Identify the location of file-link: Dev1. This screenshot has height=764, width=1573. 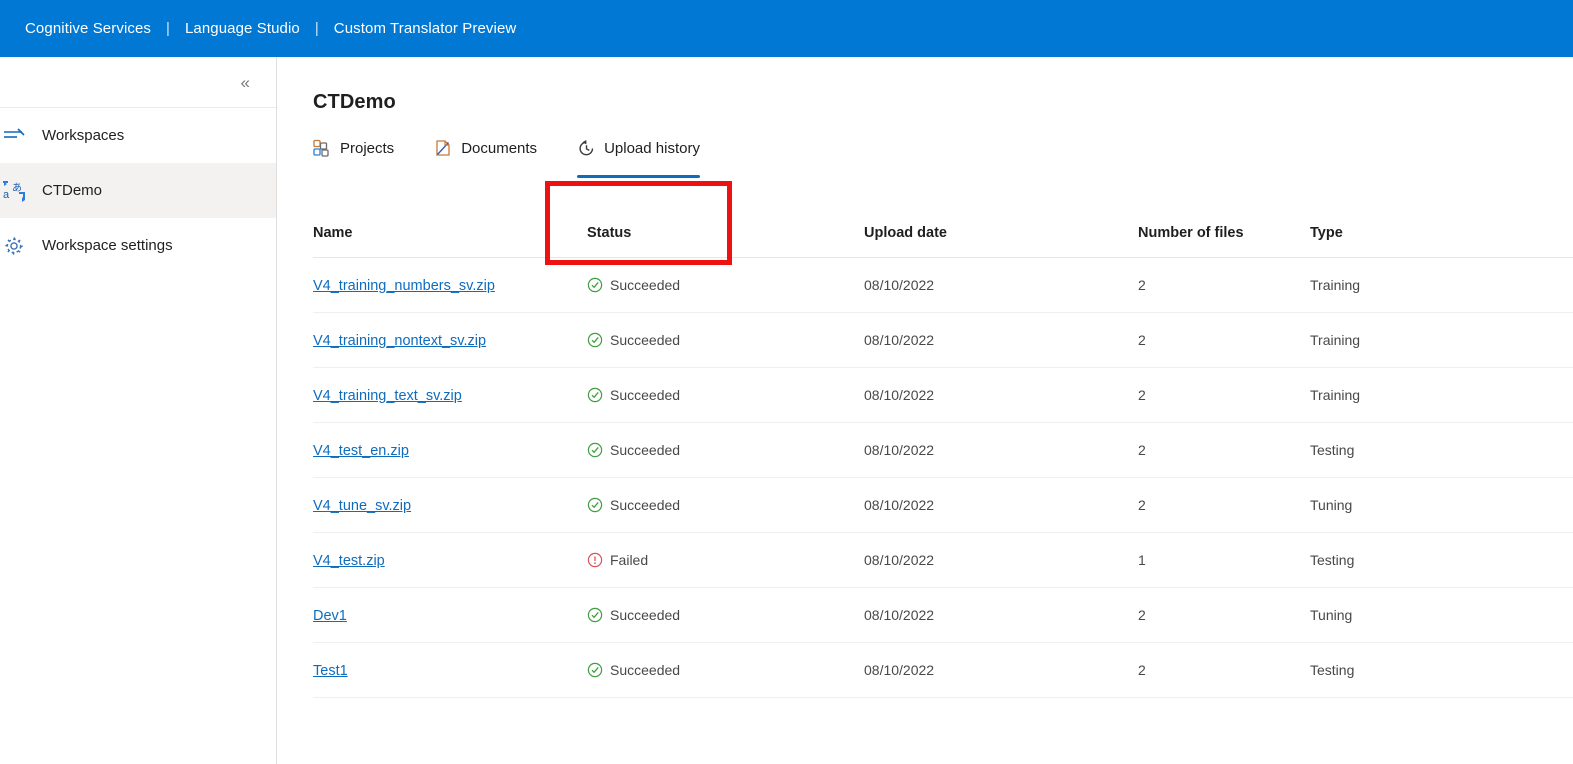
(330, 616).